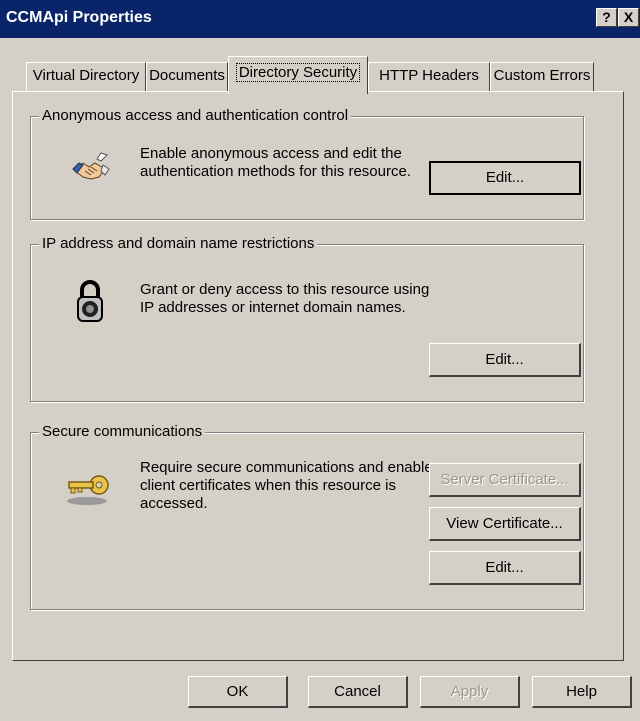 The image size is (640, 721). Describe the element at coordinates (178, 244) in the screenshot. I see `group-title: IP address and domain name restrictions` at that location.